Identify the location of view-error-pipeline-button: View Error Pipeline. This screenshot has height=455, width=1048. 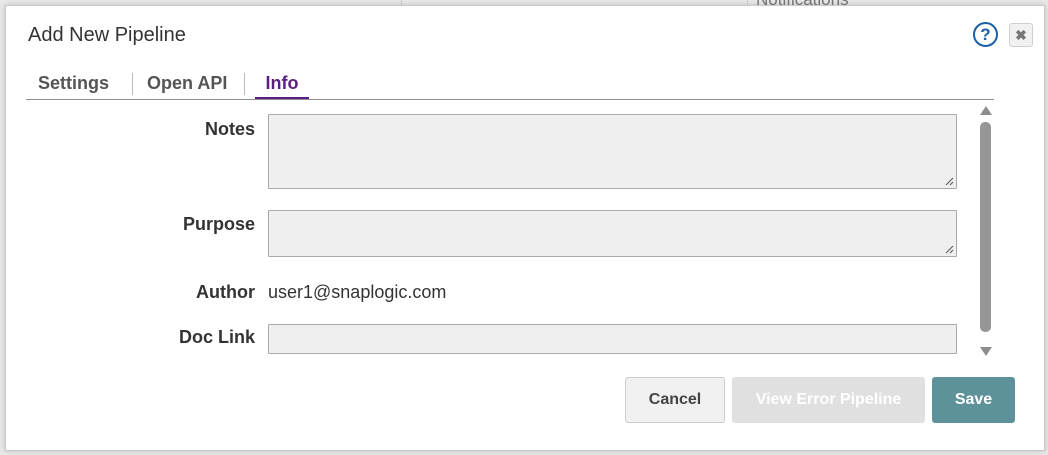
(828, 400).